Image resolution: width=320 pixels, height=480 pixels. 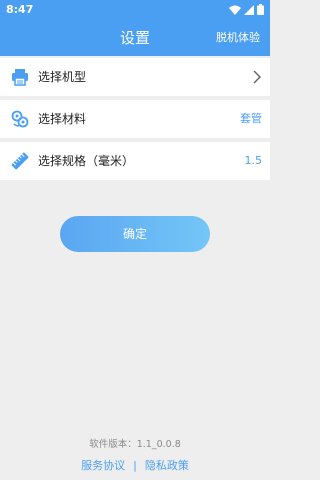 I want to click on footer-links: 服务协议 | 隐私政策, so click(x=135, y=465).